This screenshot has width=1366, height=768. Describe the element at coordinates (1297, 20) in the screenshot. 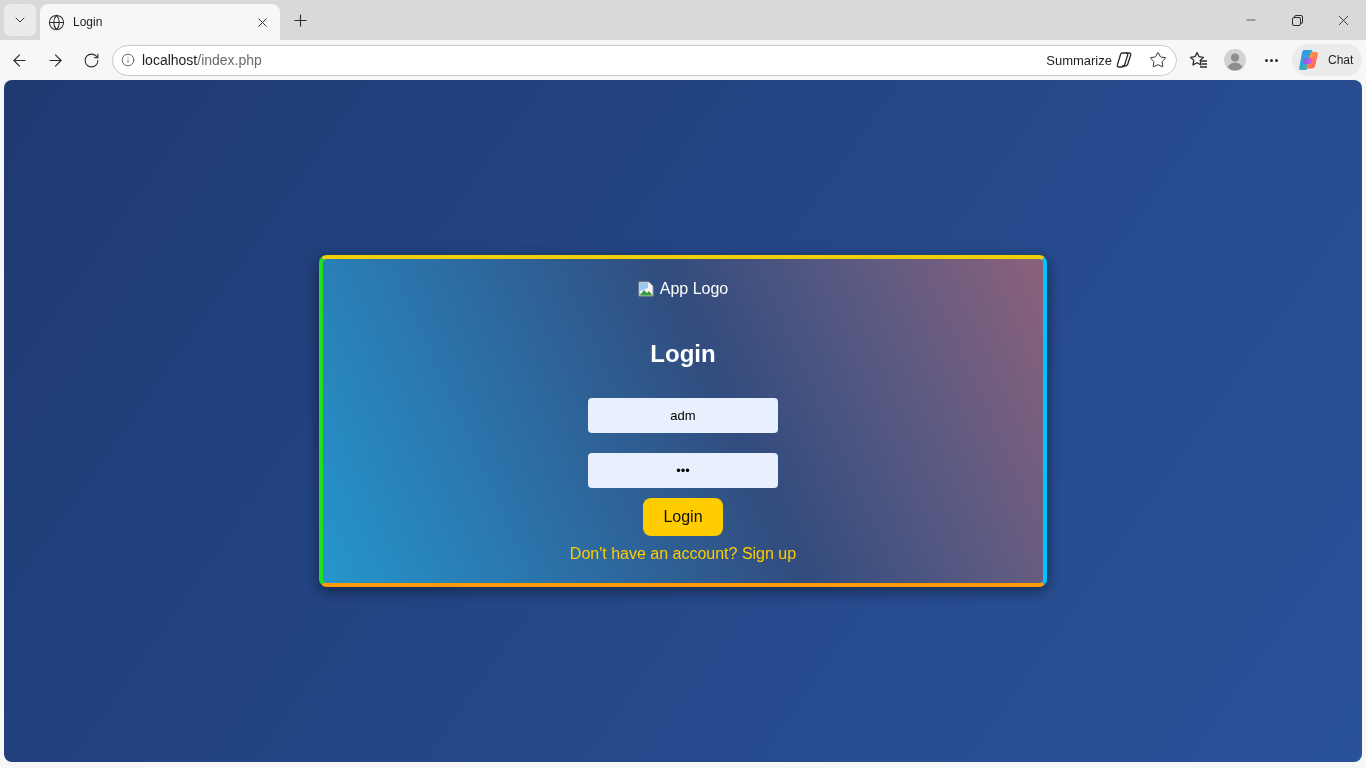

I see `restore-icon` at that location.